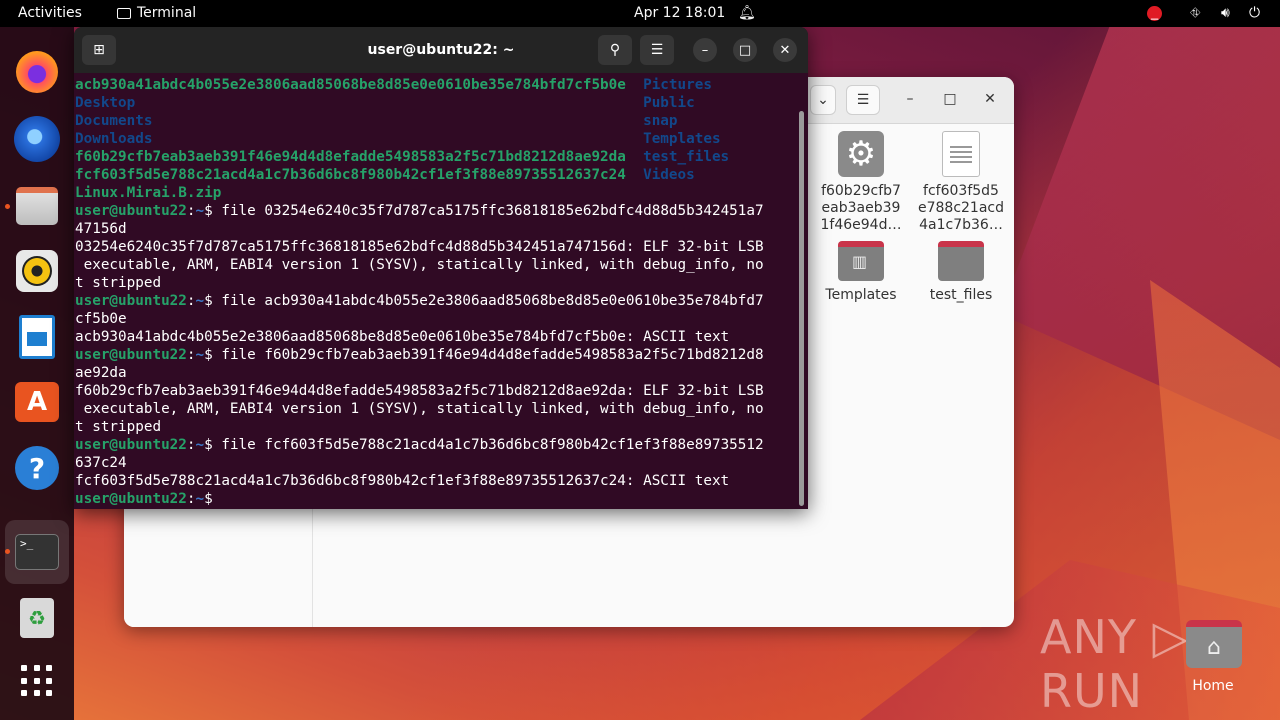 The height and width of the screenshot is (720, 1280). I want to click on show-apps-icon, so click(37, 681).